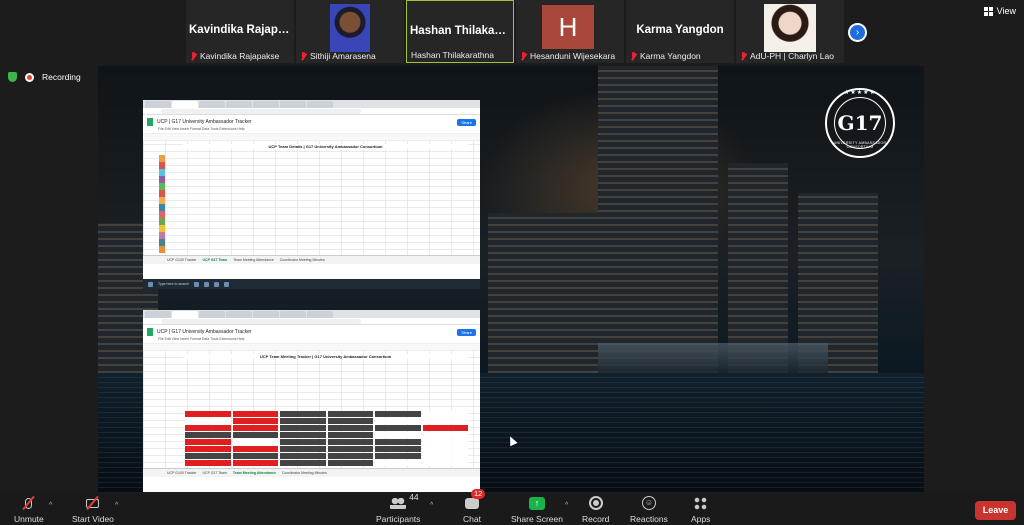 The image size is (1024, 525). I want to click on chat-label: Chat, so click(472, 519).